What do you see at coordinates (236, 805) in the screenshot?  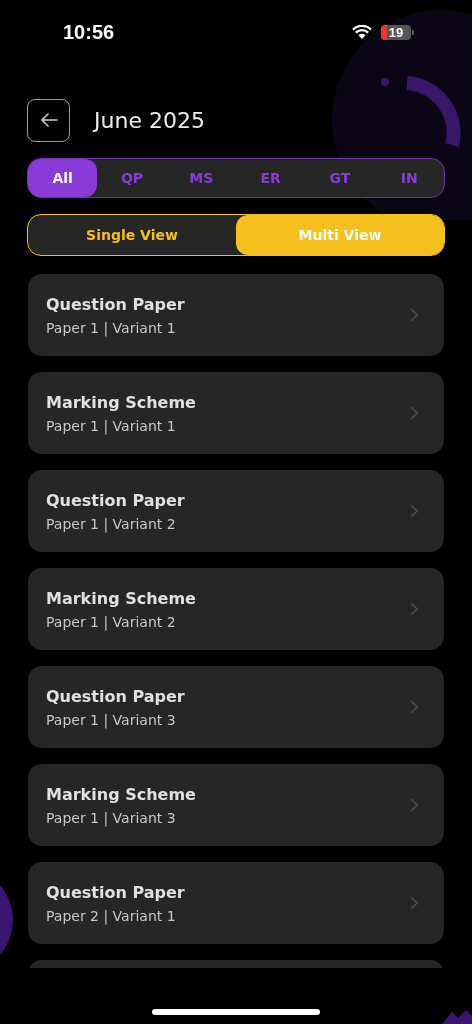 I see `document-card: Marking Scheme Paper 1 | Variant 3` at bounding box center [236, 805].